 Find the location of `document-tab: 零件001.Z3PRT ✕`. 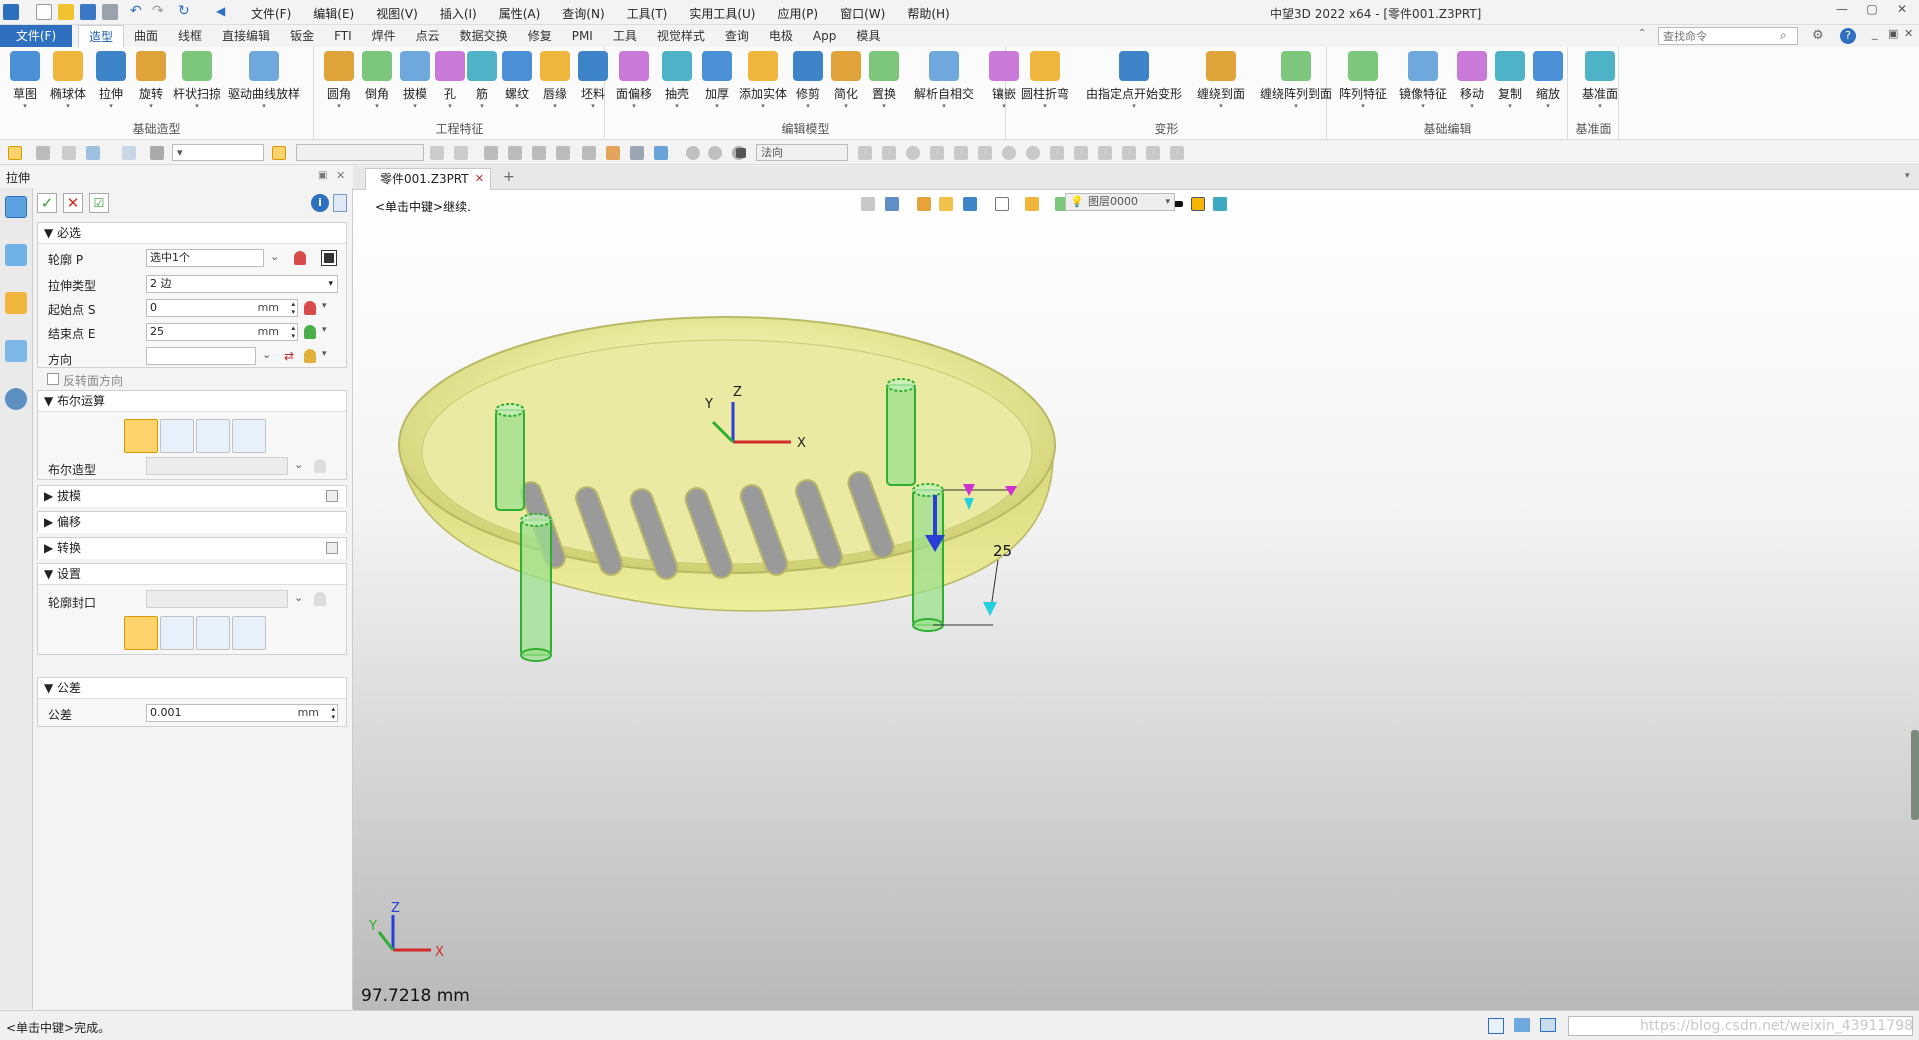

document-tab: 零件001.Z3PRT ✕ is located at coordinates (428, 179).